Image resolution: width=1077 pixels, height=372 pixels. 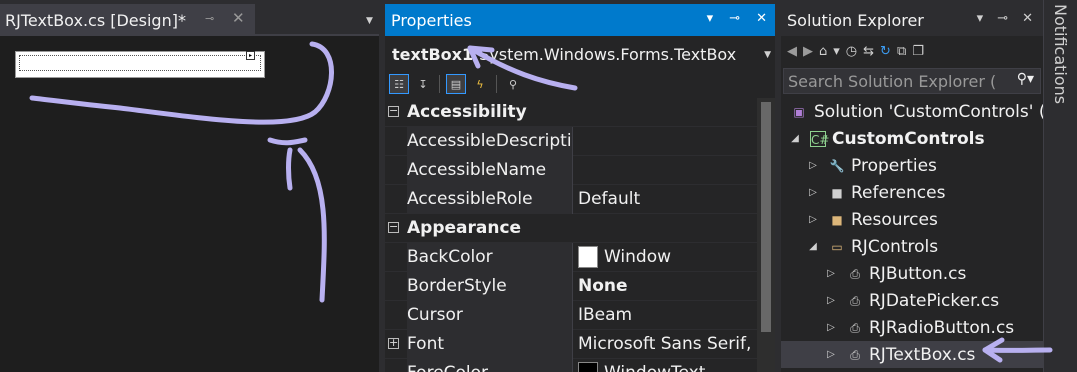 What do you see at coordinates (456, 84) in the screenshot?
I see `properties-icon: ▤` at bounding box center [456, 84].